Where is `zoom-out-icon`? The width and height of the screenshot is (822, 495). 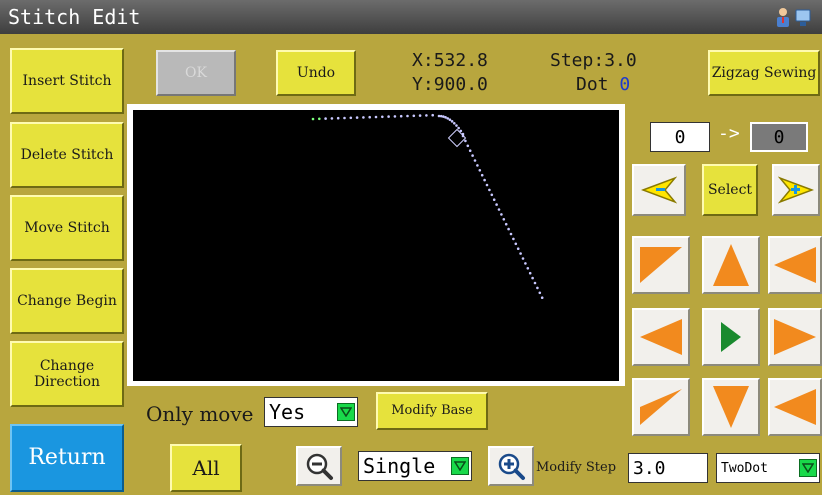 zoom-out-icon is located at coordinates (319, 466).